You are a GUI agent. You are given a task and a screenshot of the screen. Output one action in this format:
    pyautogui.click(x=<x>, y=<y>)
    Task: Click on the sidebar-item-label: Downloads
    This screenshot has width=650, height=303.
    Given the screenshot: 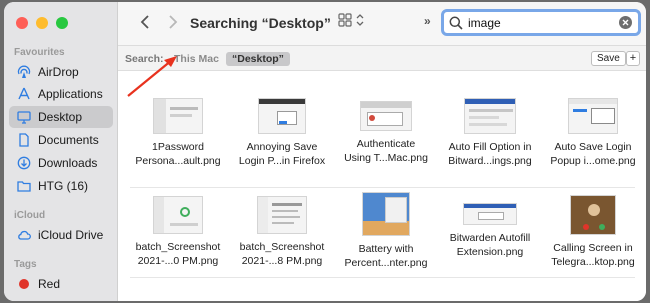 What is the action you would take?
    pyautogui.click(x=68, y=163)
    